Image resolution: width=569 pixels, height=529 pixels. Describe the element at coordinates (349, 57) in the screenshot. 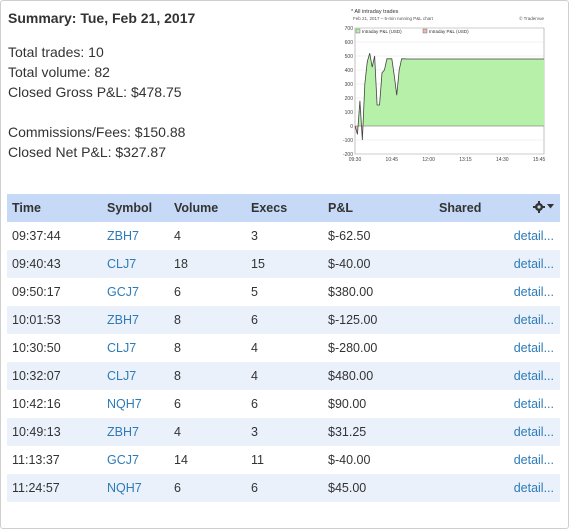

I see `y-tick-label: 500` at that location.